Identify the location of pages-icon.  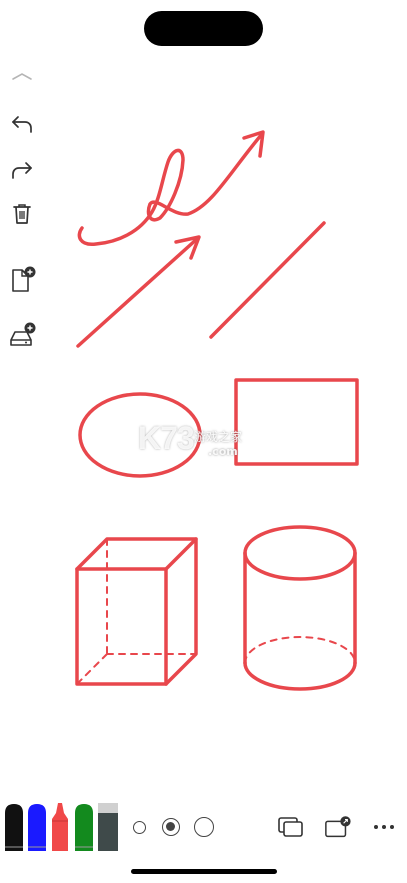
(291, 827).